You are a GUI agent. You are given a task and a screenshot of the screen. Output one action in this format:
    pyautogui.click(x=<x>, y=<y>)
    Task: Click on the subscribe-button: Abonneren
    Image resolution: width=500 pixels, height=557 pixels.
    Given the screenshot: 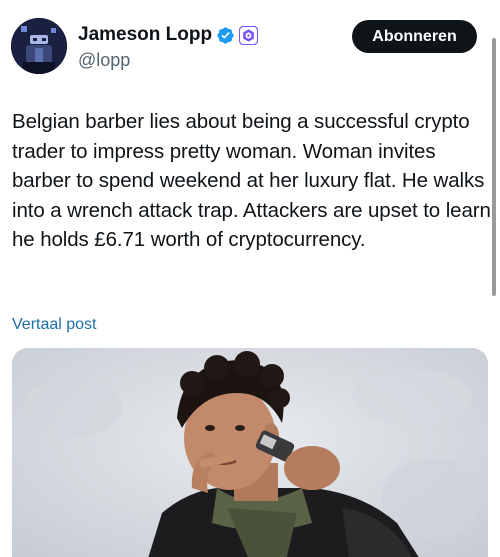 What is the action you would take?
    pyautogui.click(x=414, y=36)
    